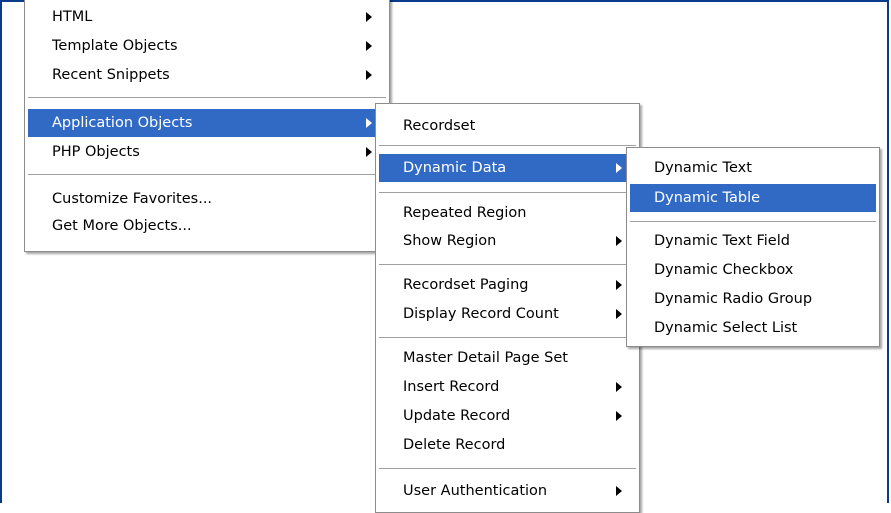  I want to click on menu-item-dynamic-text: Dynamic Text, so click(753, 168).